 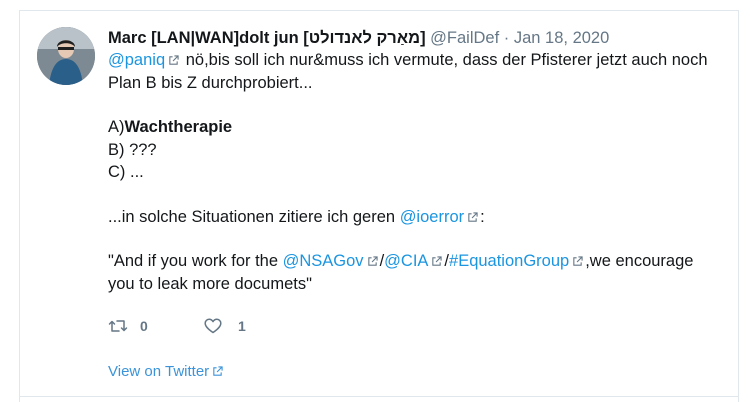 I want to click on body-line: you to leak more documets", so click(x=210, y=283).